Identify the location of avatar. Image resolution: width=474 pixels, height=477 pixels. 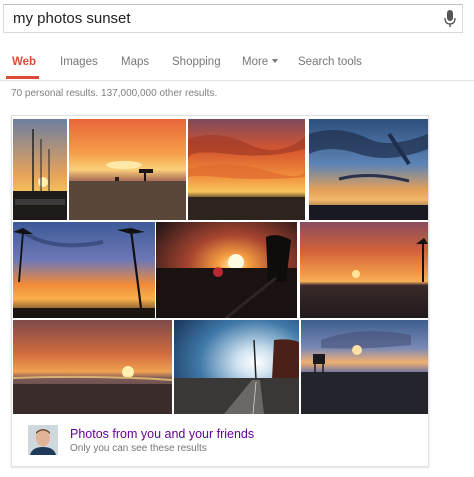
(43, 440).